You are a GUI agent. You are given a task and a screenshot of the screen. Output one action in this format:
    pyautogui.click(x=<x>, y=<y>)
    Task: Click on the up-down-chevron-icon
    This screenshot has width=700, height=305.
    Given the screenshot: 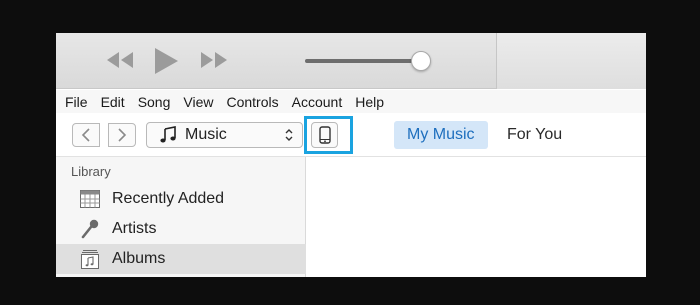 What is the action you would take?
    pyautogui.click(x=289, y=135)
    